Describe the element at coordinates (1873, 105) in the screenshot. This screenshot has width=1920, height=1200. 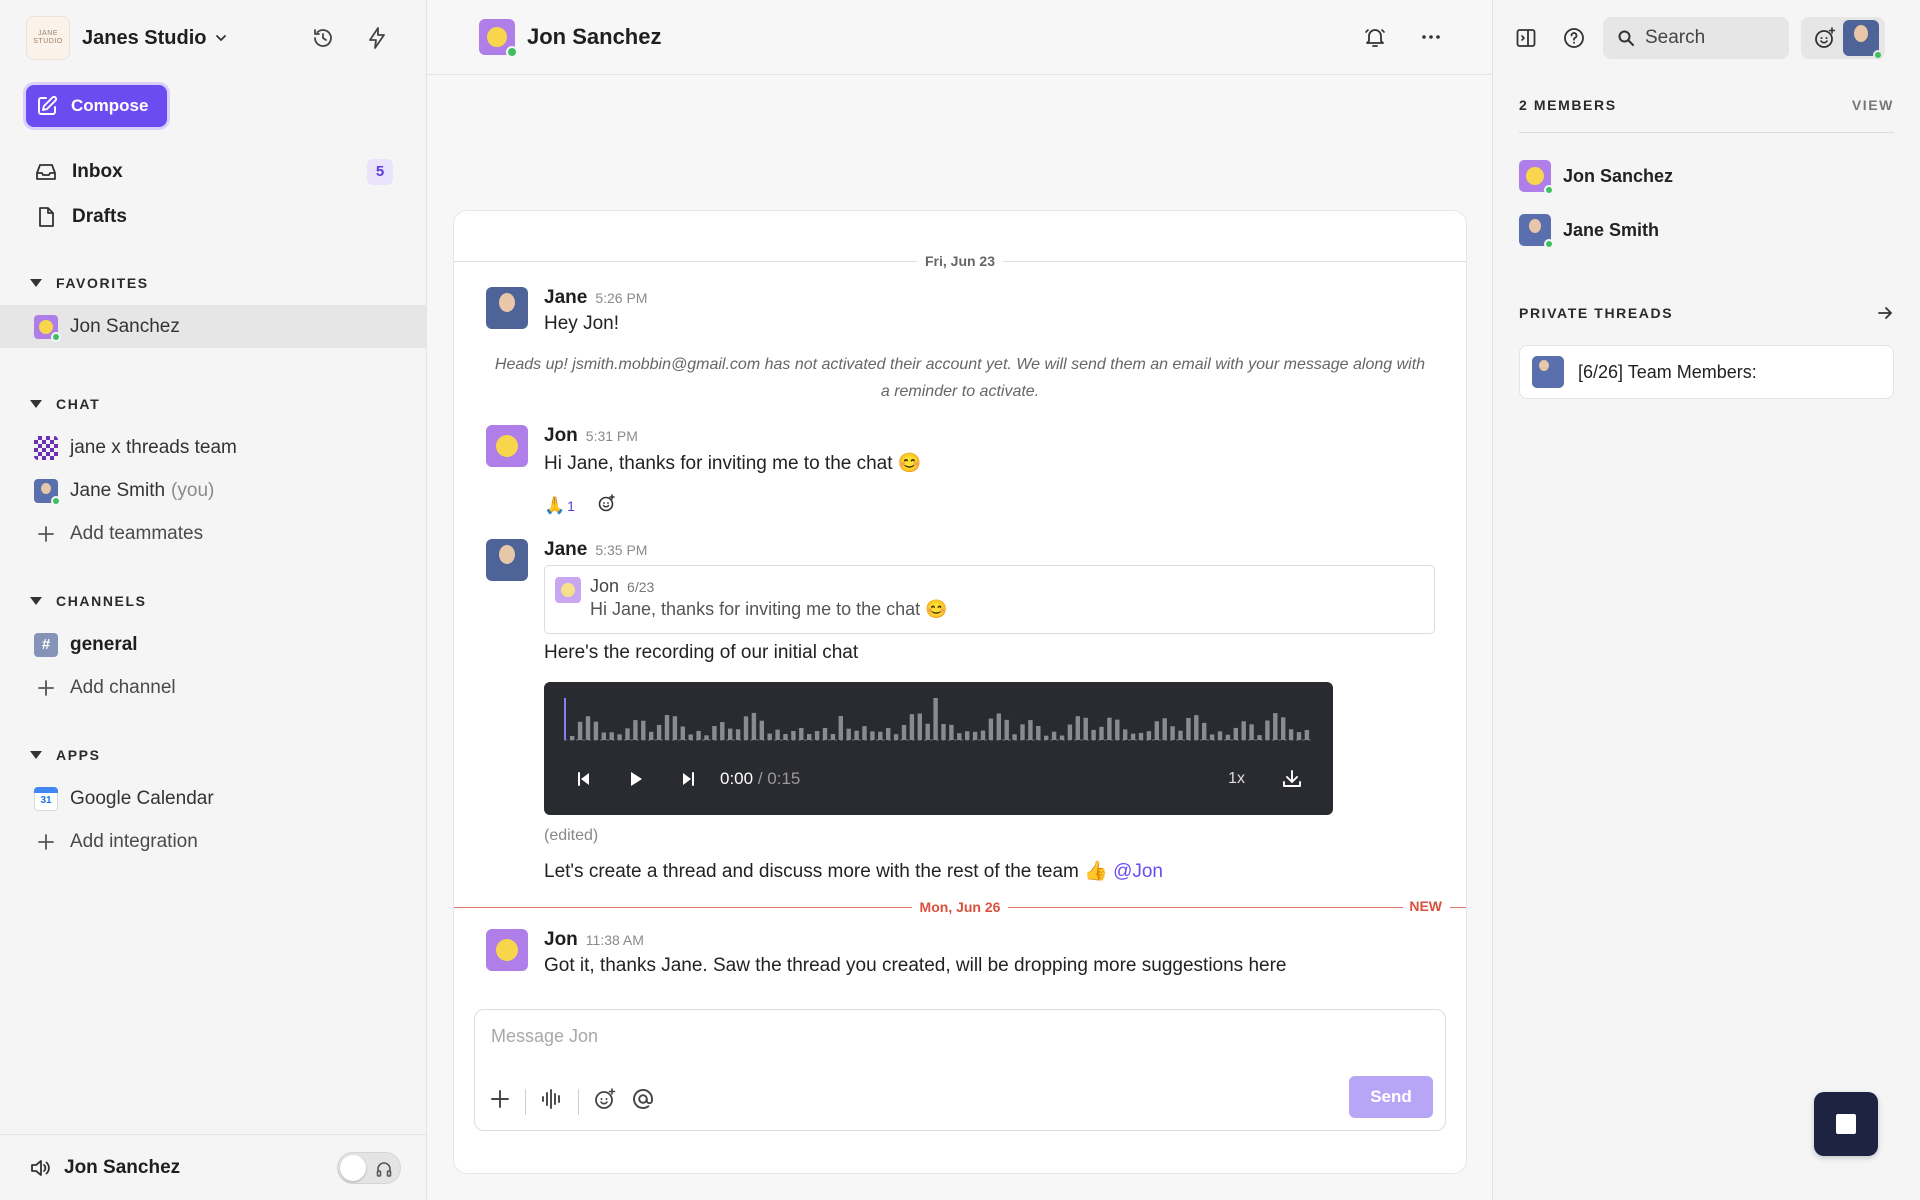
I see `view-members-link: VIEW` at that location.